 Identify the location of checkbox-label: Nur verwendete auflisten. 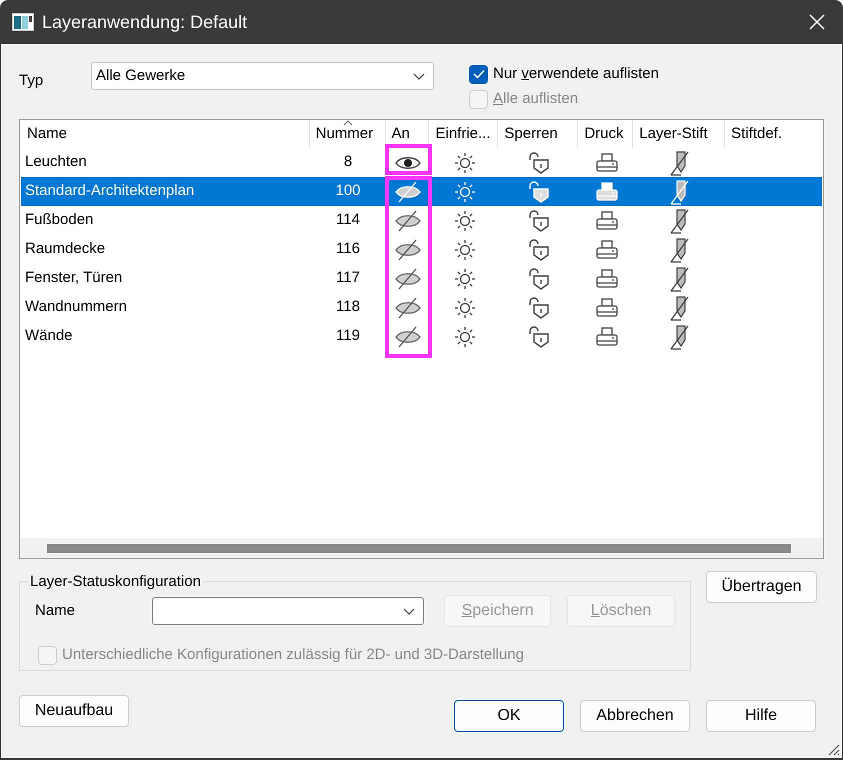
(576, 74).